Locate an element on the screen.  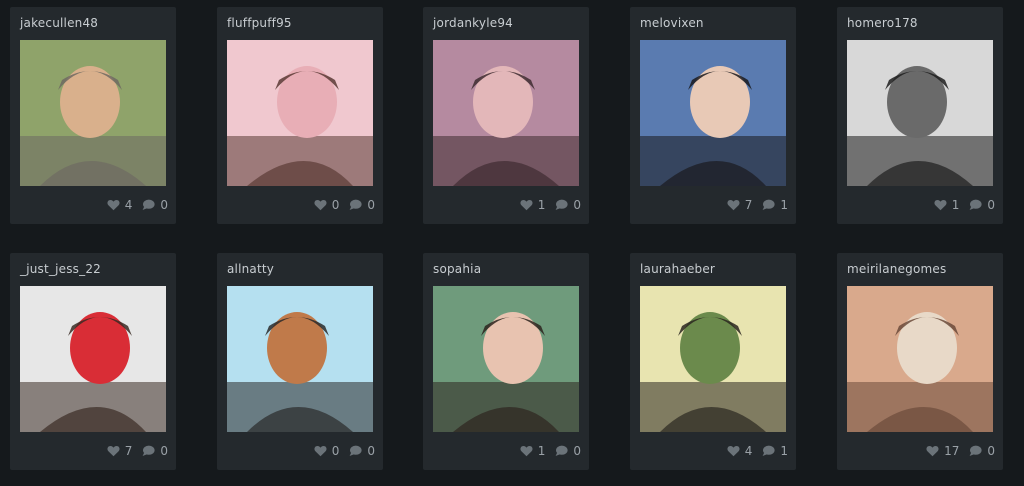
post-card: allnatty 0 0 is located at coordinates (300, 361).